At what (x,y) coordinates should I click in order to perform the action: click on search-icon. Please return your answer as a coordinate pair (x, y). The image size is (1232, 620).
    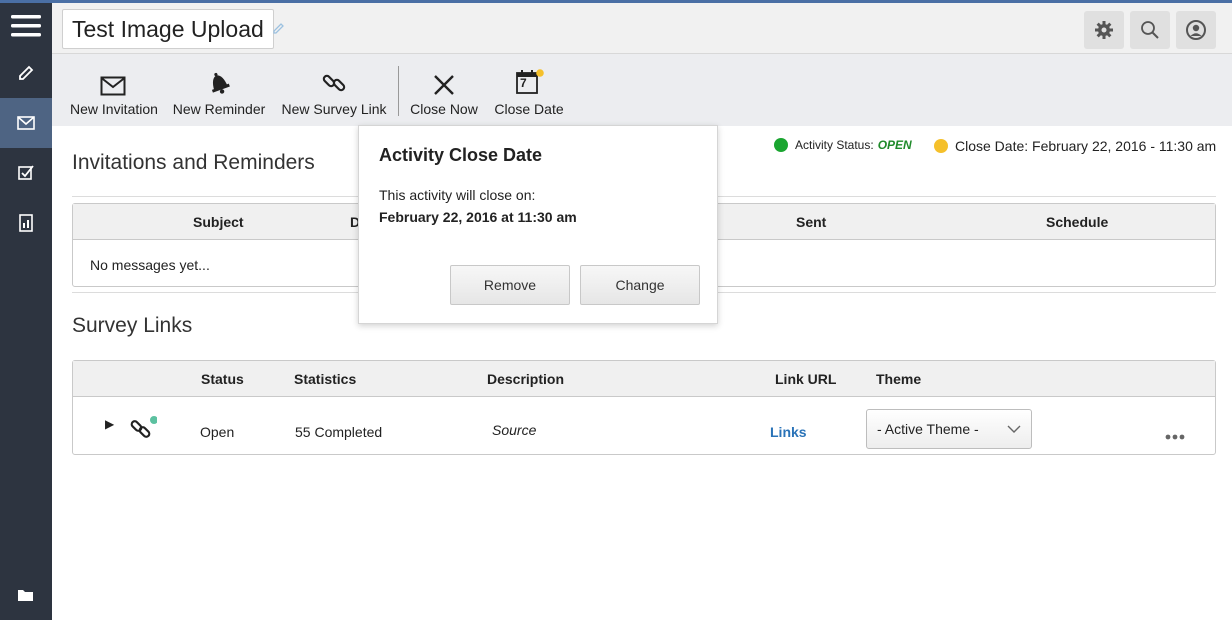
    Looking at the image, I should click on (1150, 30).